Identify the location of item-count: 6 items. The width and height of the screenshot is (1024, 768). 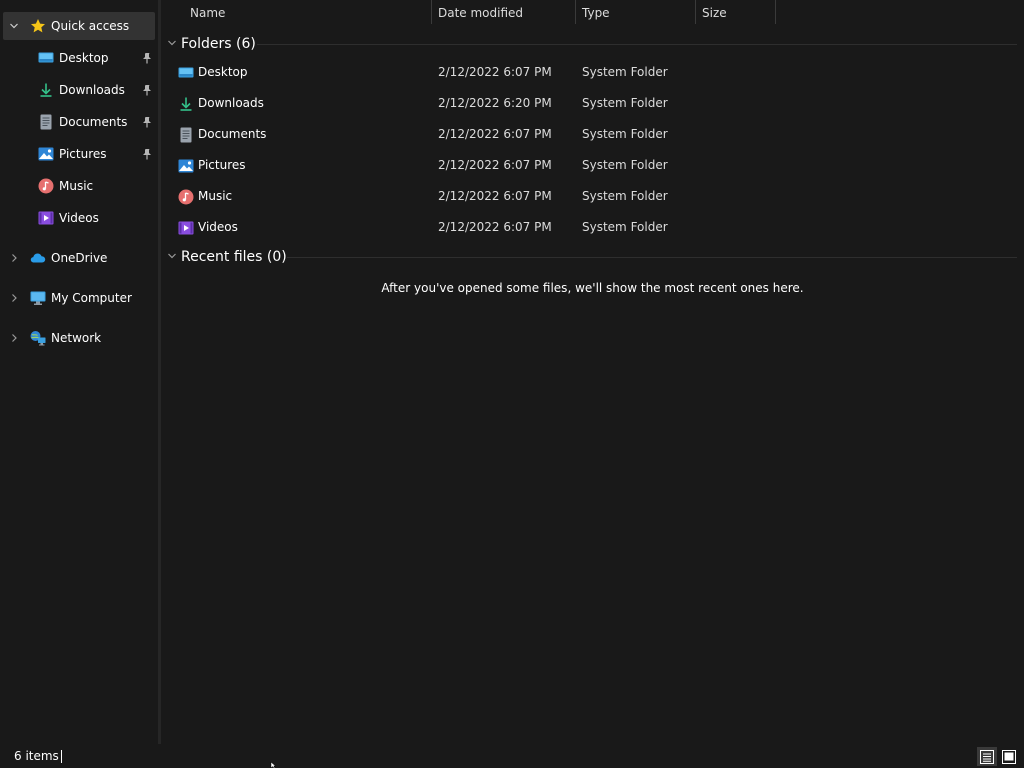
(36, 756).